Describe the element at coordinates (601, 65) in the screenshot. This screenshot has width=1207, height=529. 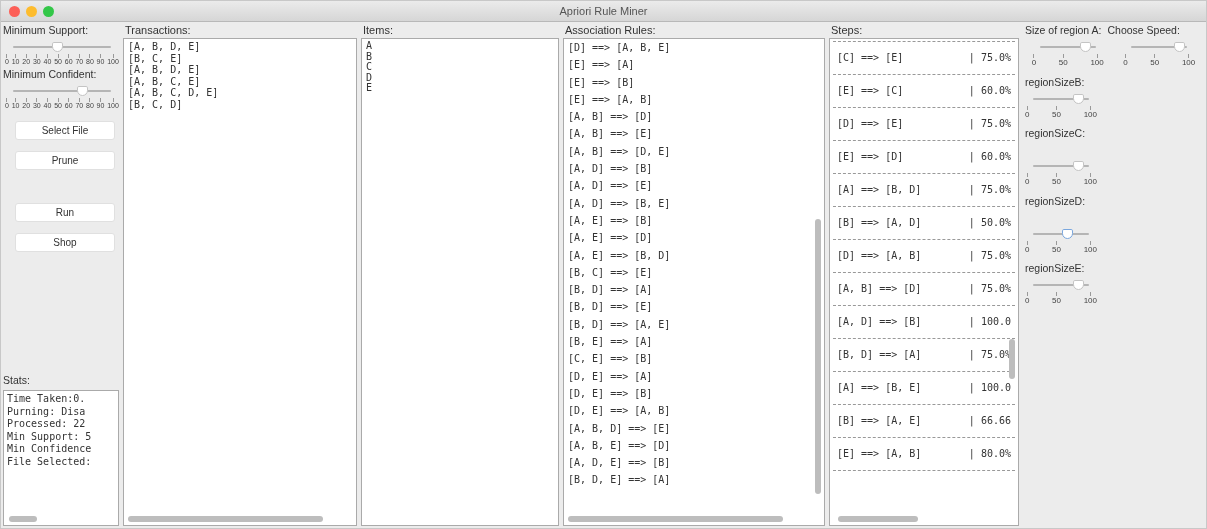
I see `rule-row-text: [E] ==> [A]` at that location.